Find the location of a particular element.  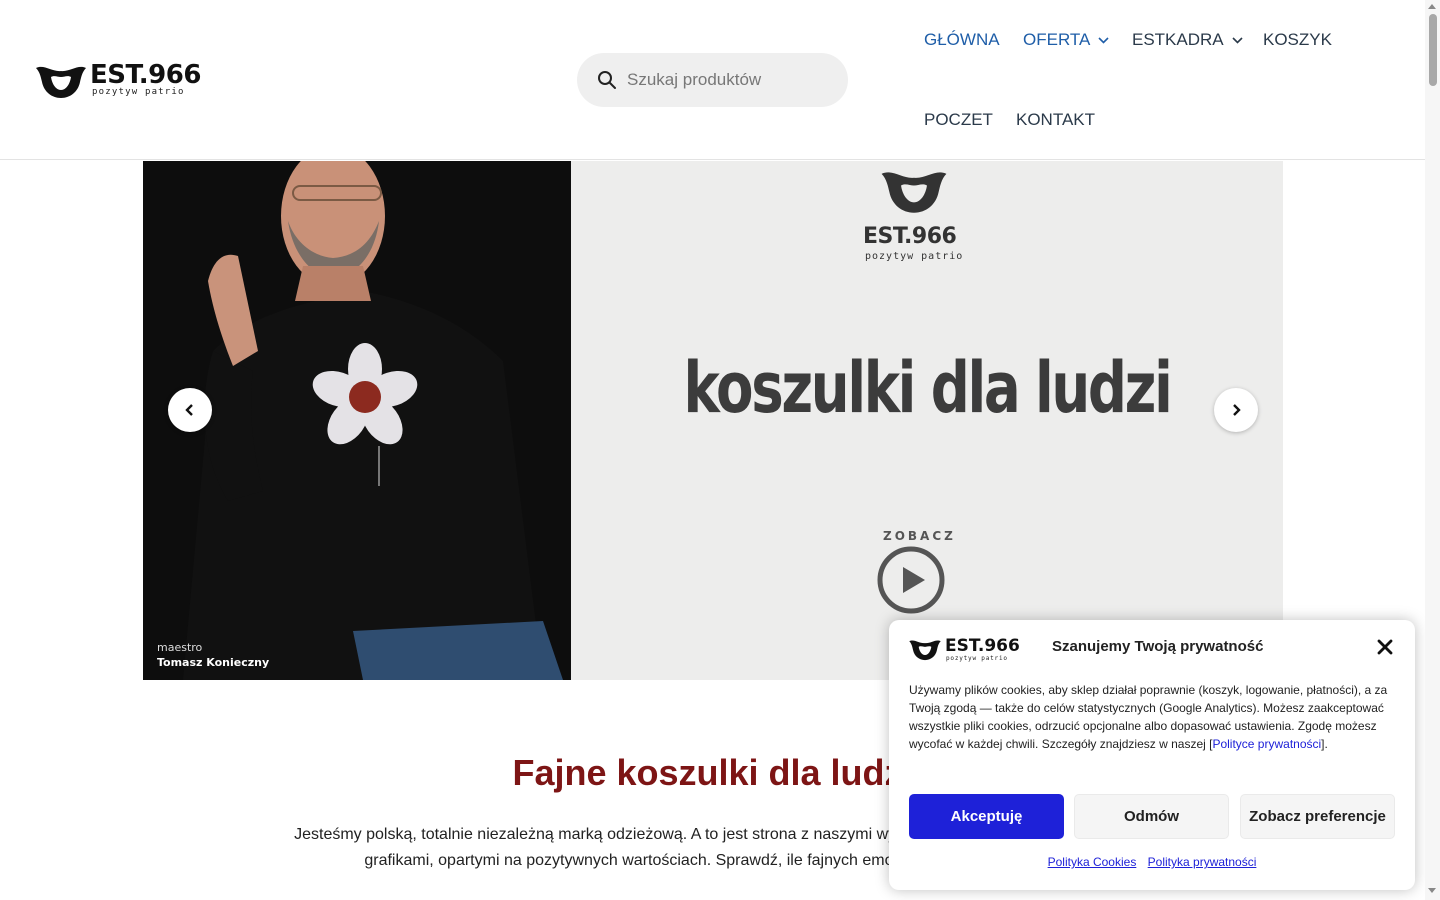

nav-item-label: KOSZYK is located at coordinates (1297, 39).